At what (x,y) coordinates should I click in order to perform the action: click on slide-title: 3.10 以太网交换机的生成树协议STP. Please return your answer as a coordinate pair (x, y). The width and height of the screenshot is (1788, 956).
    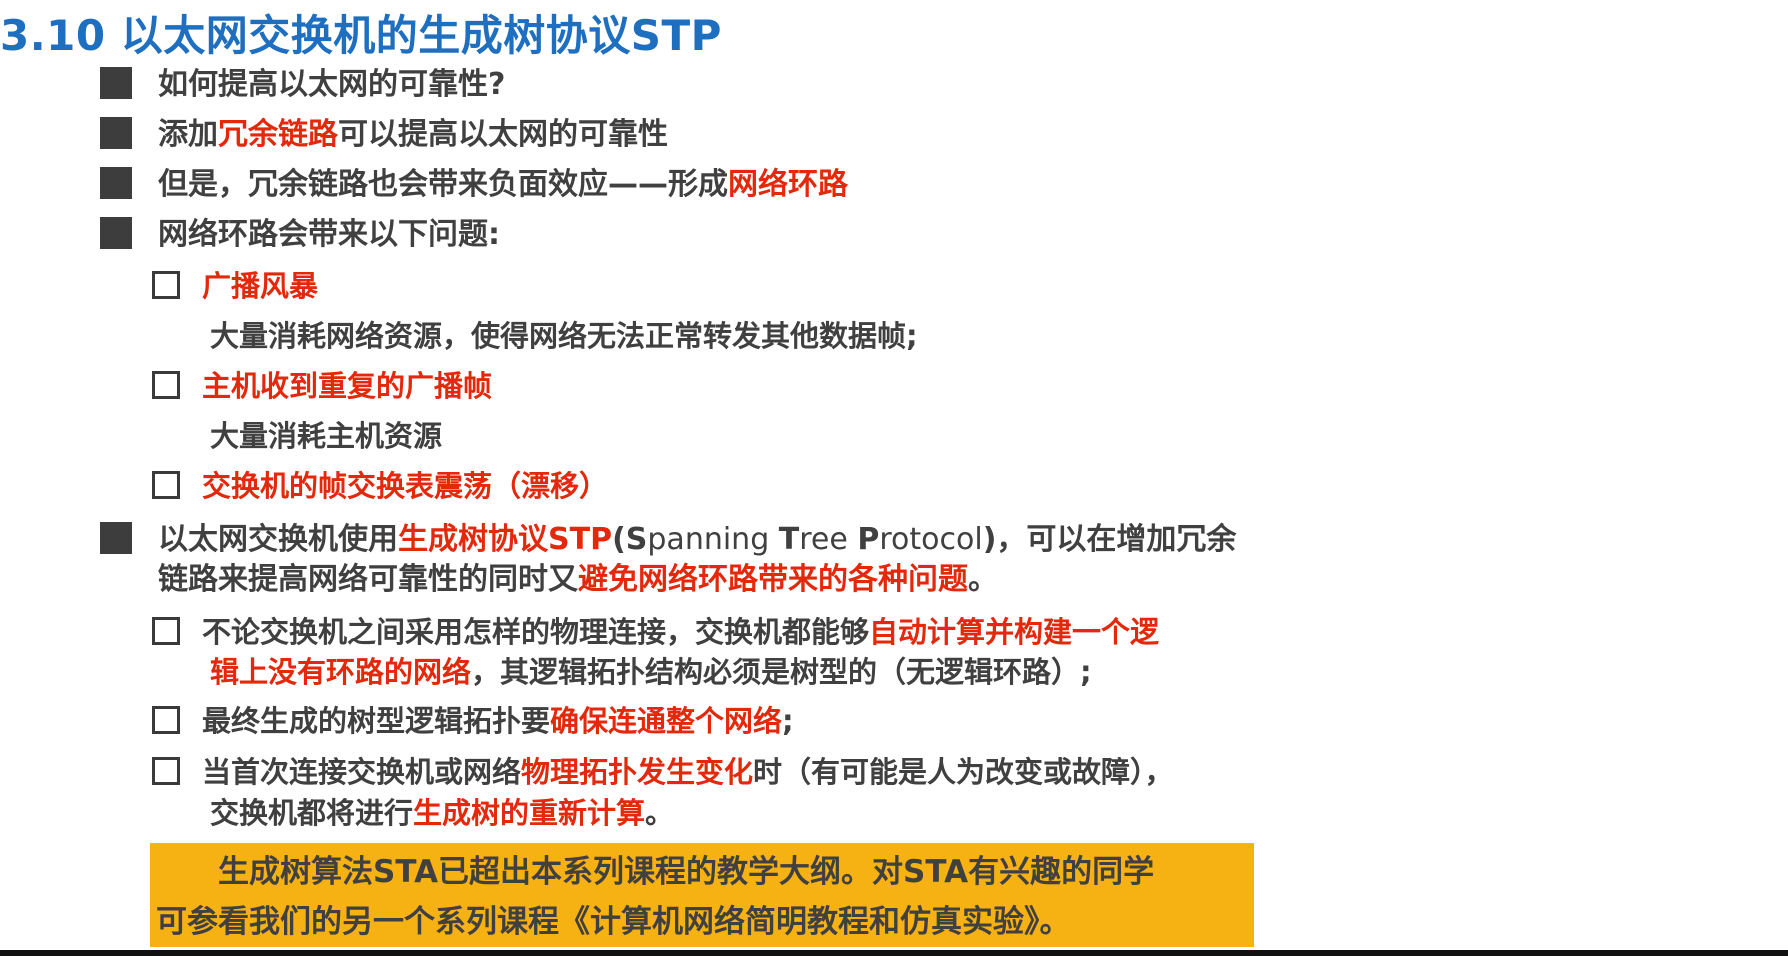
    Looking at the image, I should click on (361, 35).